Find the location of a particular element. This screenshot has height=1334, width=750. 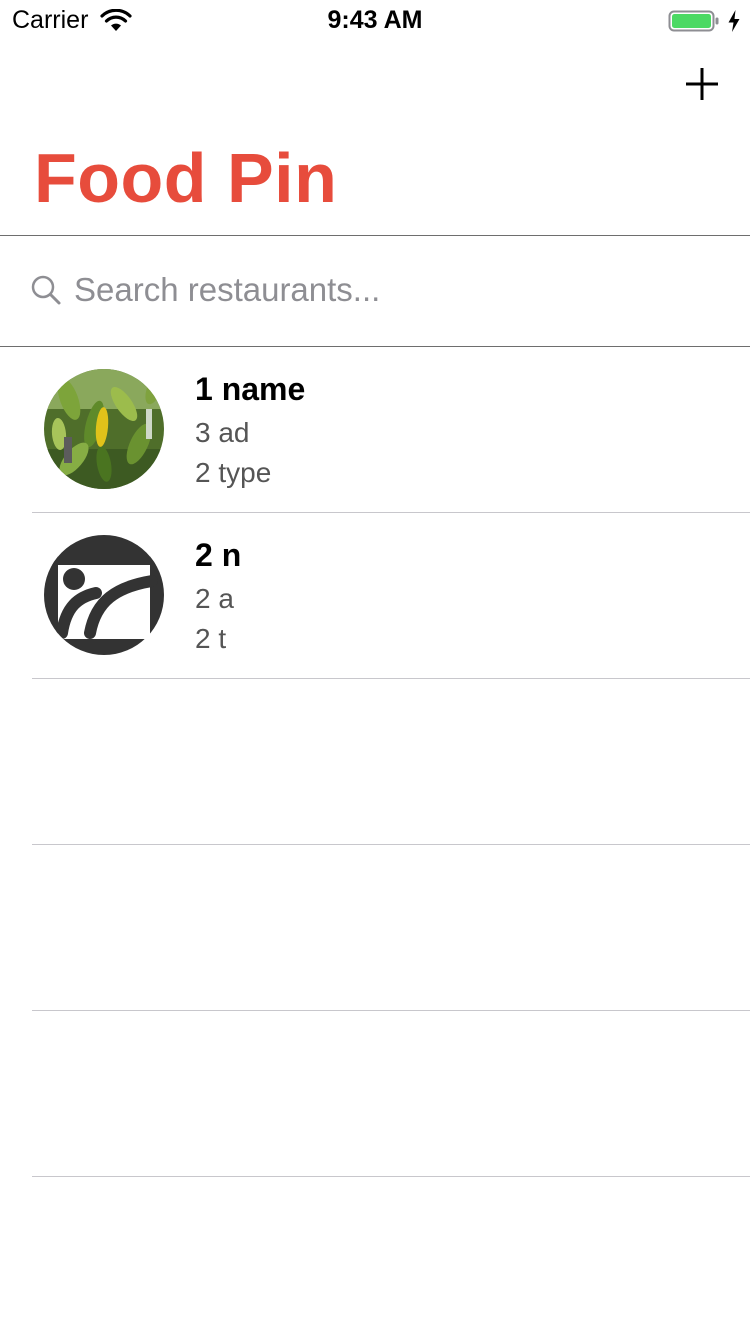

clock: 9:43 AM is located at coordinates (375, 20).